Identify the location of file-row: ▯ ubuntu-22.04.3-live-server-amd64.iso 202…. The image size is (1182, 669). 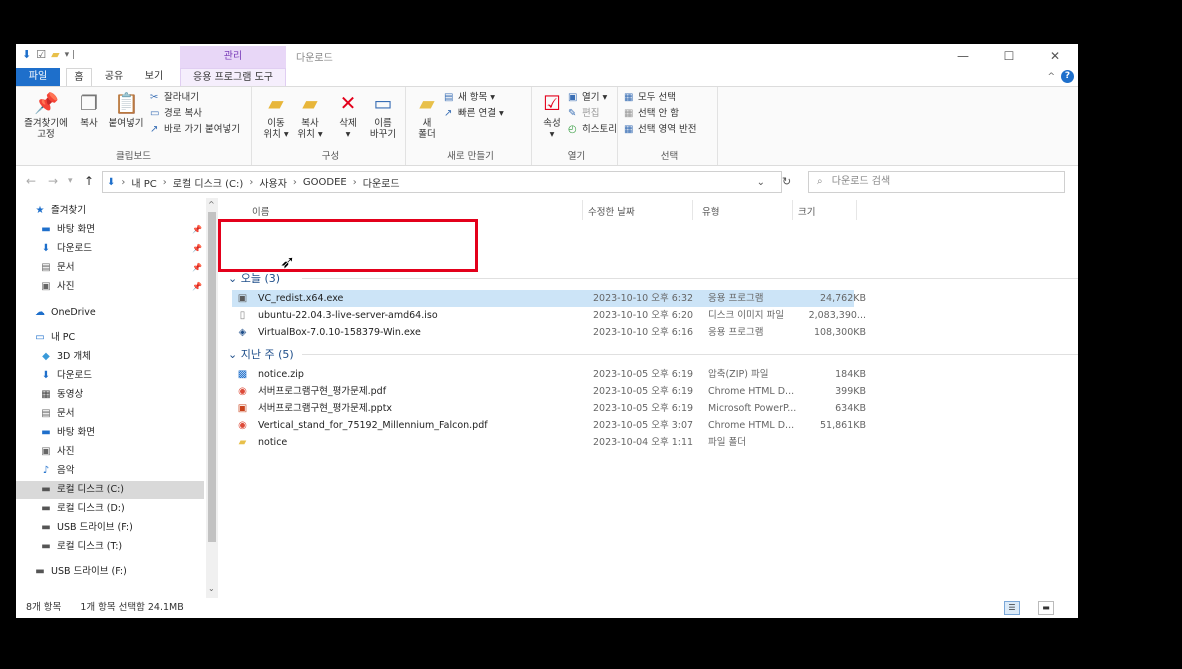
(549, 315).